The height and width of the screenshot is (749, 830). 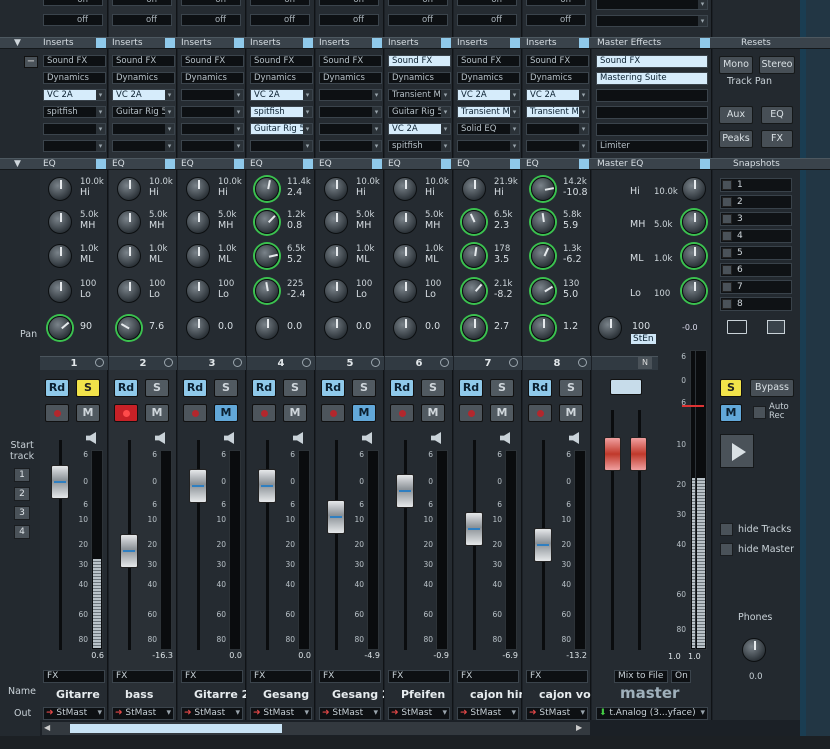 I want to click on auto-rec-checkbox, so click(x=759, y=412).